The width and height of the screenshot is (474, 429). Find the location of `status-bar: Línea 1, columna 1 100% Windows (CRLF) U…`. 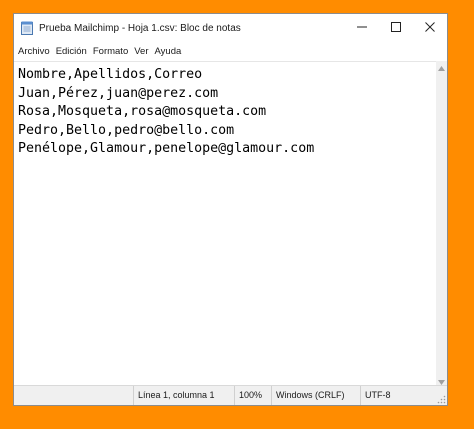

status-bar: Línea 1, columna 1 100% Windows (CRLF) U… is located at coordinates (230, 395).